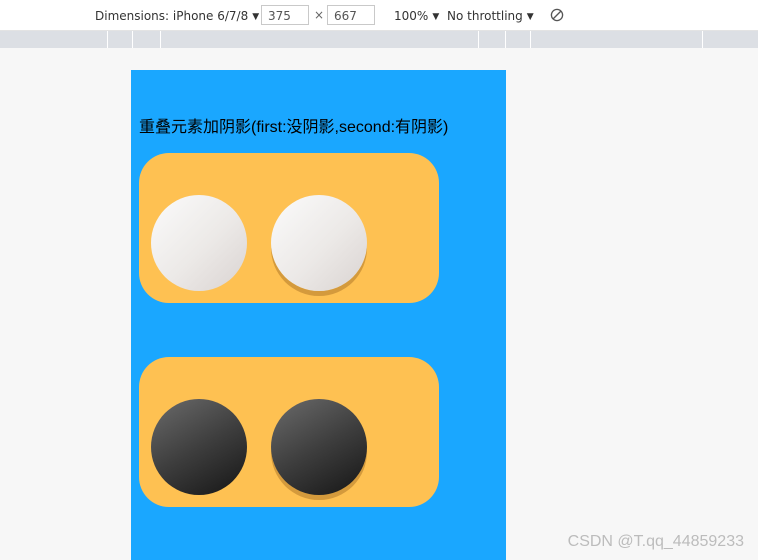  I want to click on black-pieces-card, so click(289, 432).